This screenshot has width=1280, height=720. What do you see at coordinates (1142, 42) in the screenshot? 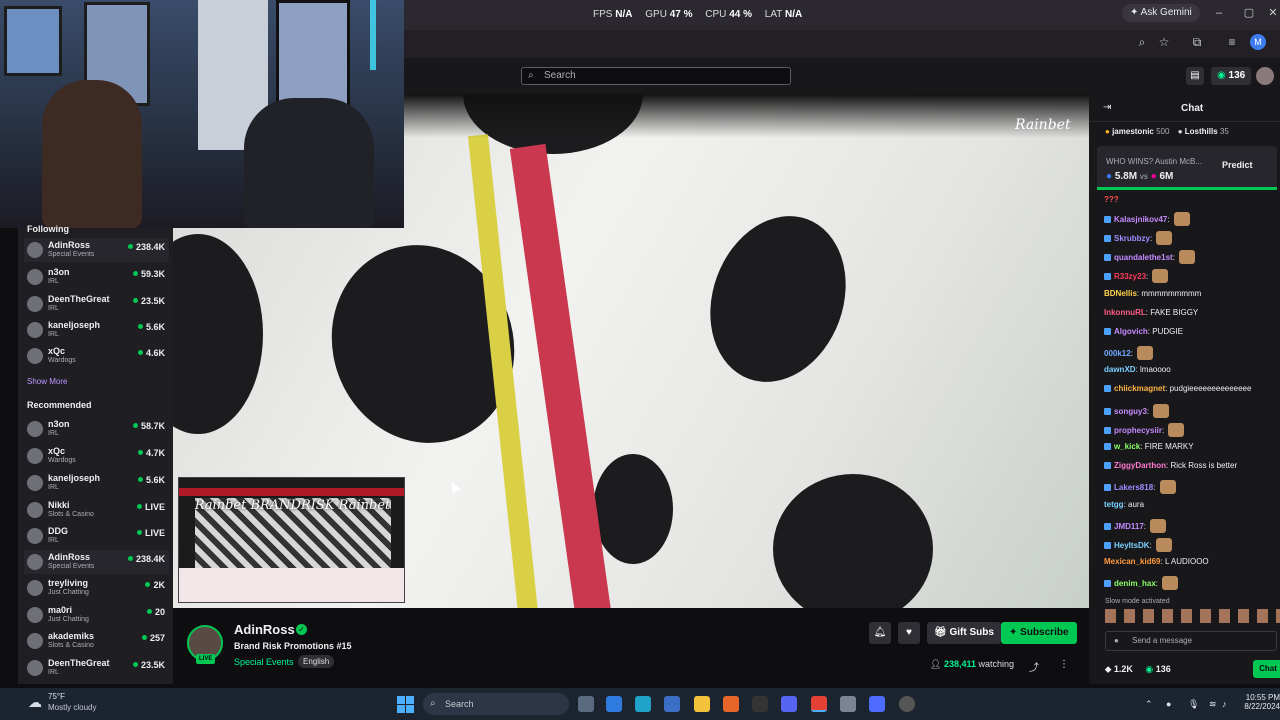
I see `zoom-icon: ⌕` at bounding box center [1142, 42].